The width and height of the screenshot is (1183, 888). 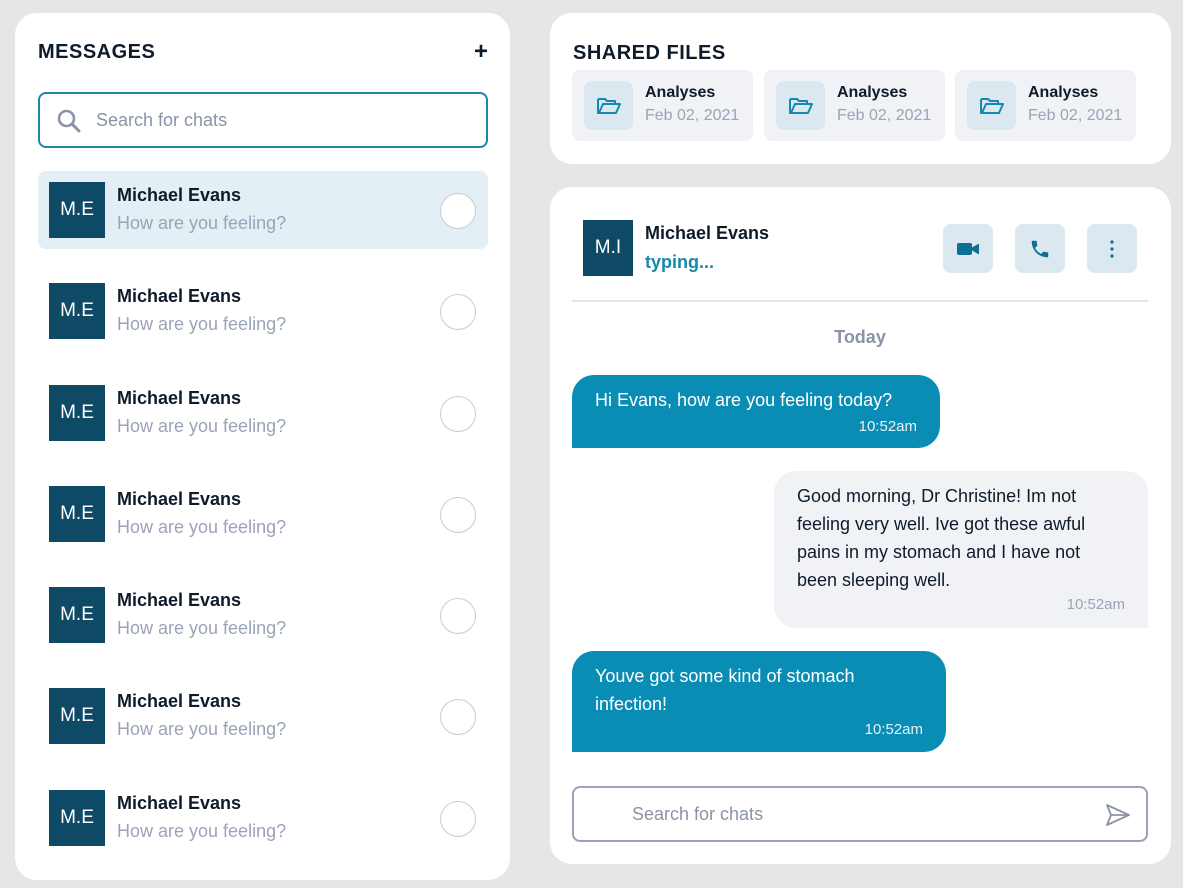 I want to click on phone-icon, so click(x=1040, y=248).